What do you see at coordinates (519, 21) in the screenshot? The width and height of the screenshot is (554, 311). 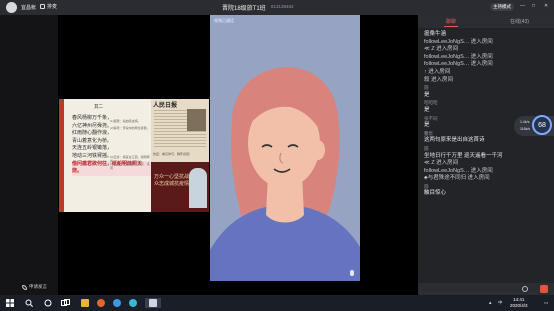 I see `tab-online: 在线(43)` at bounding box center [519, 21].